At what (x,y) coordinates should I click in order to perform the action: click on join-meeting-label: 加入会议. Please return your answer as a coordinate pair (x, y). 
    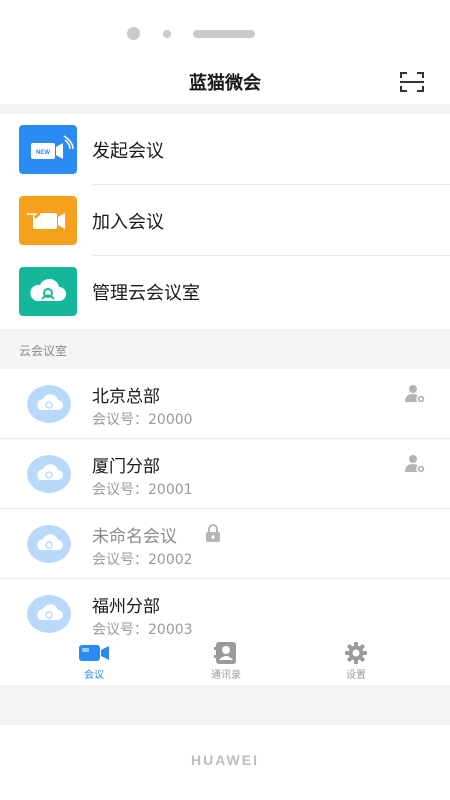
    Looking at the image, I should click on (128, 222).